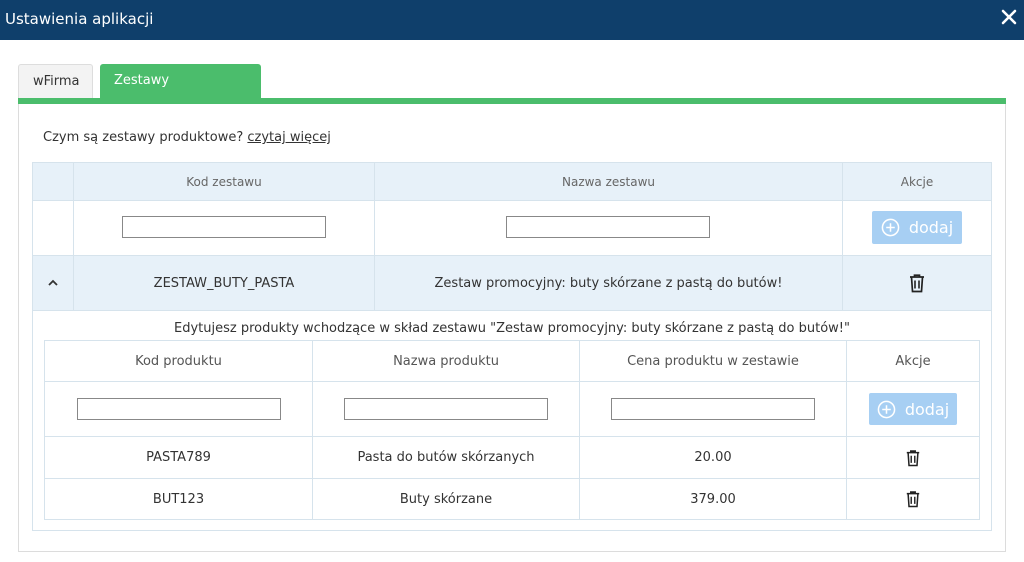 The width and height of the screenshot is (1024, 562). I want to click on new-product-code-input, so click(179, 409).